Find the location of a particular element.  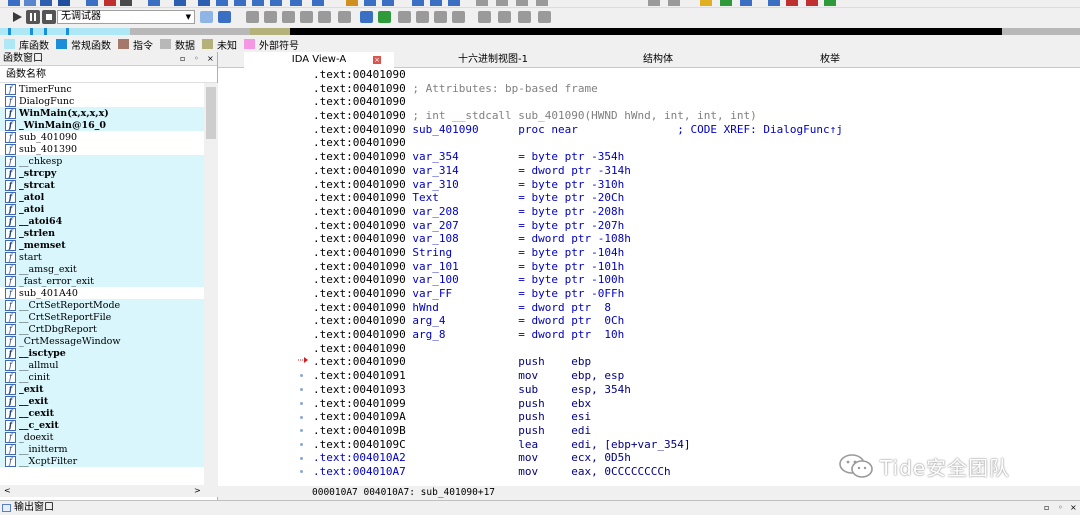

code-line: .text:00401091 mov ebp, esp is located at coordinates (695, 376).